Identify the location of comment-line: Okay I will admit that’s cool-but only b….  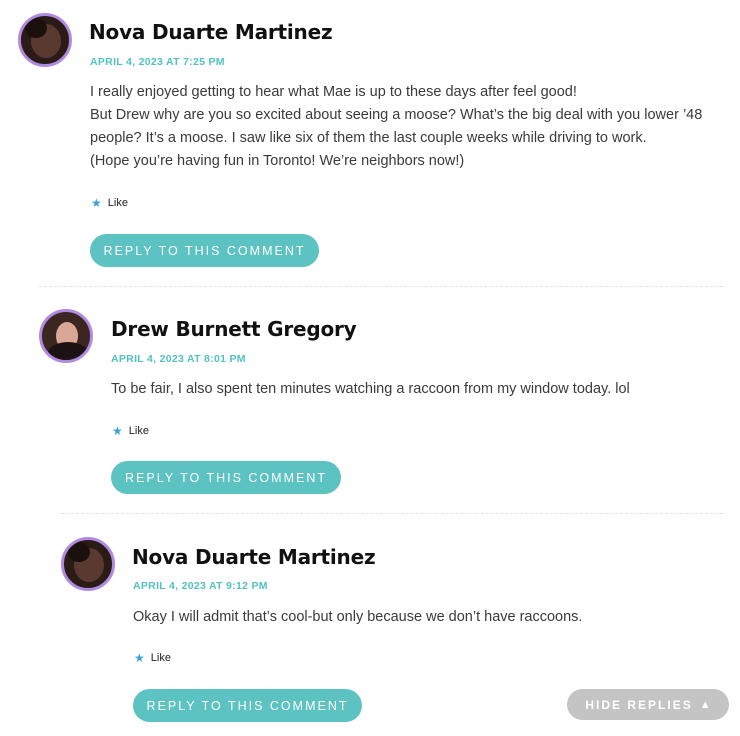
(358, 617).